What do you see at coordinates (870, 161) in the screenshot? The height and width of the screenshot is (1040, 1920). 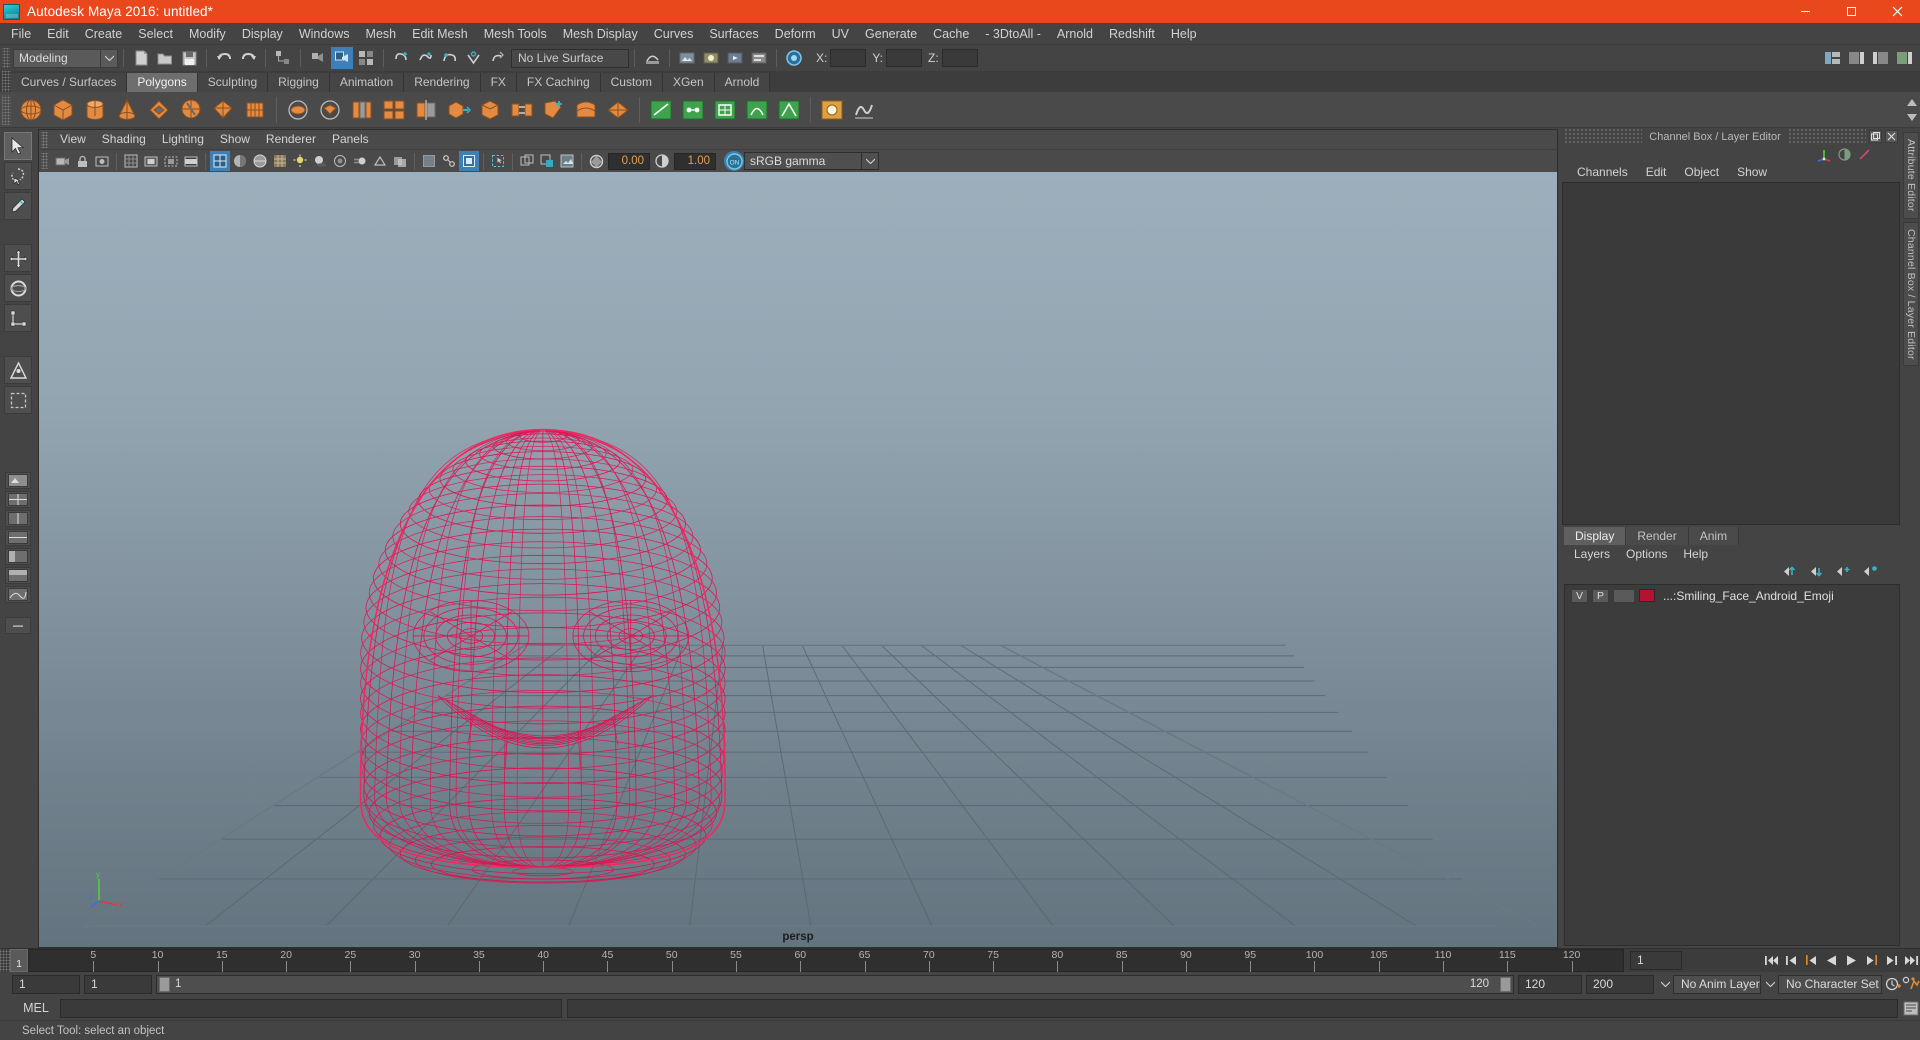 I see `chevron-down-icon` at bounding box center [870, 161].